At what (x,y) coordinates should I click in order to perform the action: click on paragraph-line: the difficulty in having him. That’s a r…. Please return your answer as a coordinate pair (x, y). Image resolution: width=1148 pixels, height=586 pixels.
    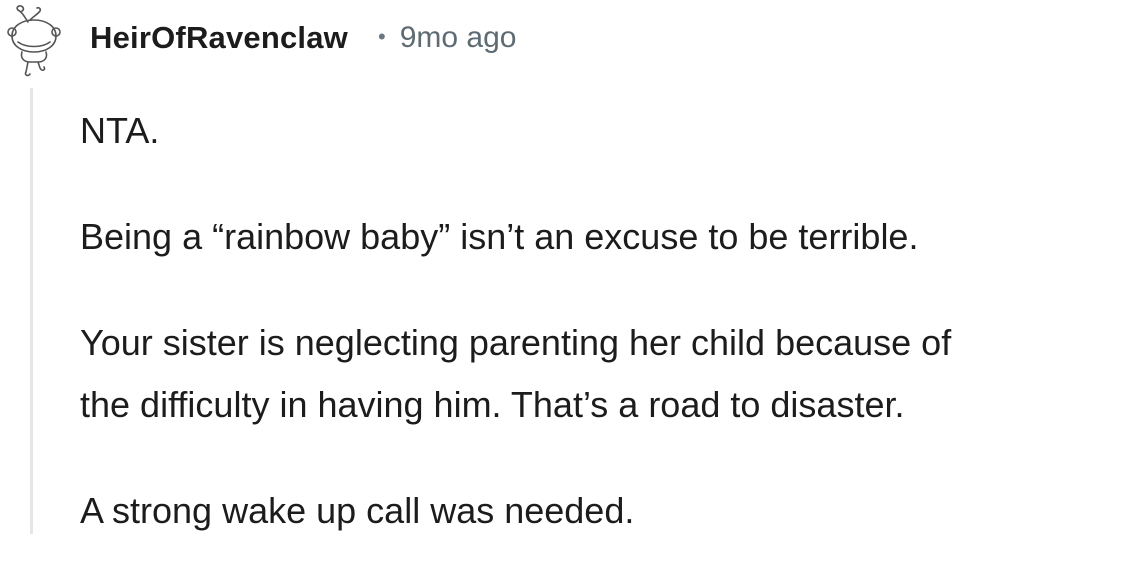
    Looking at the image, I should click on (492, 404).